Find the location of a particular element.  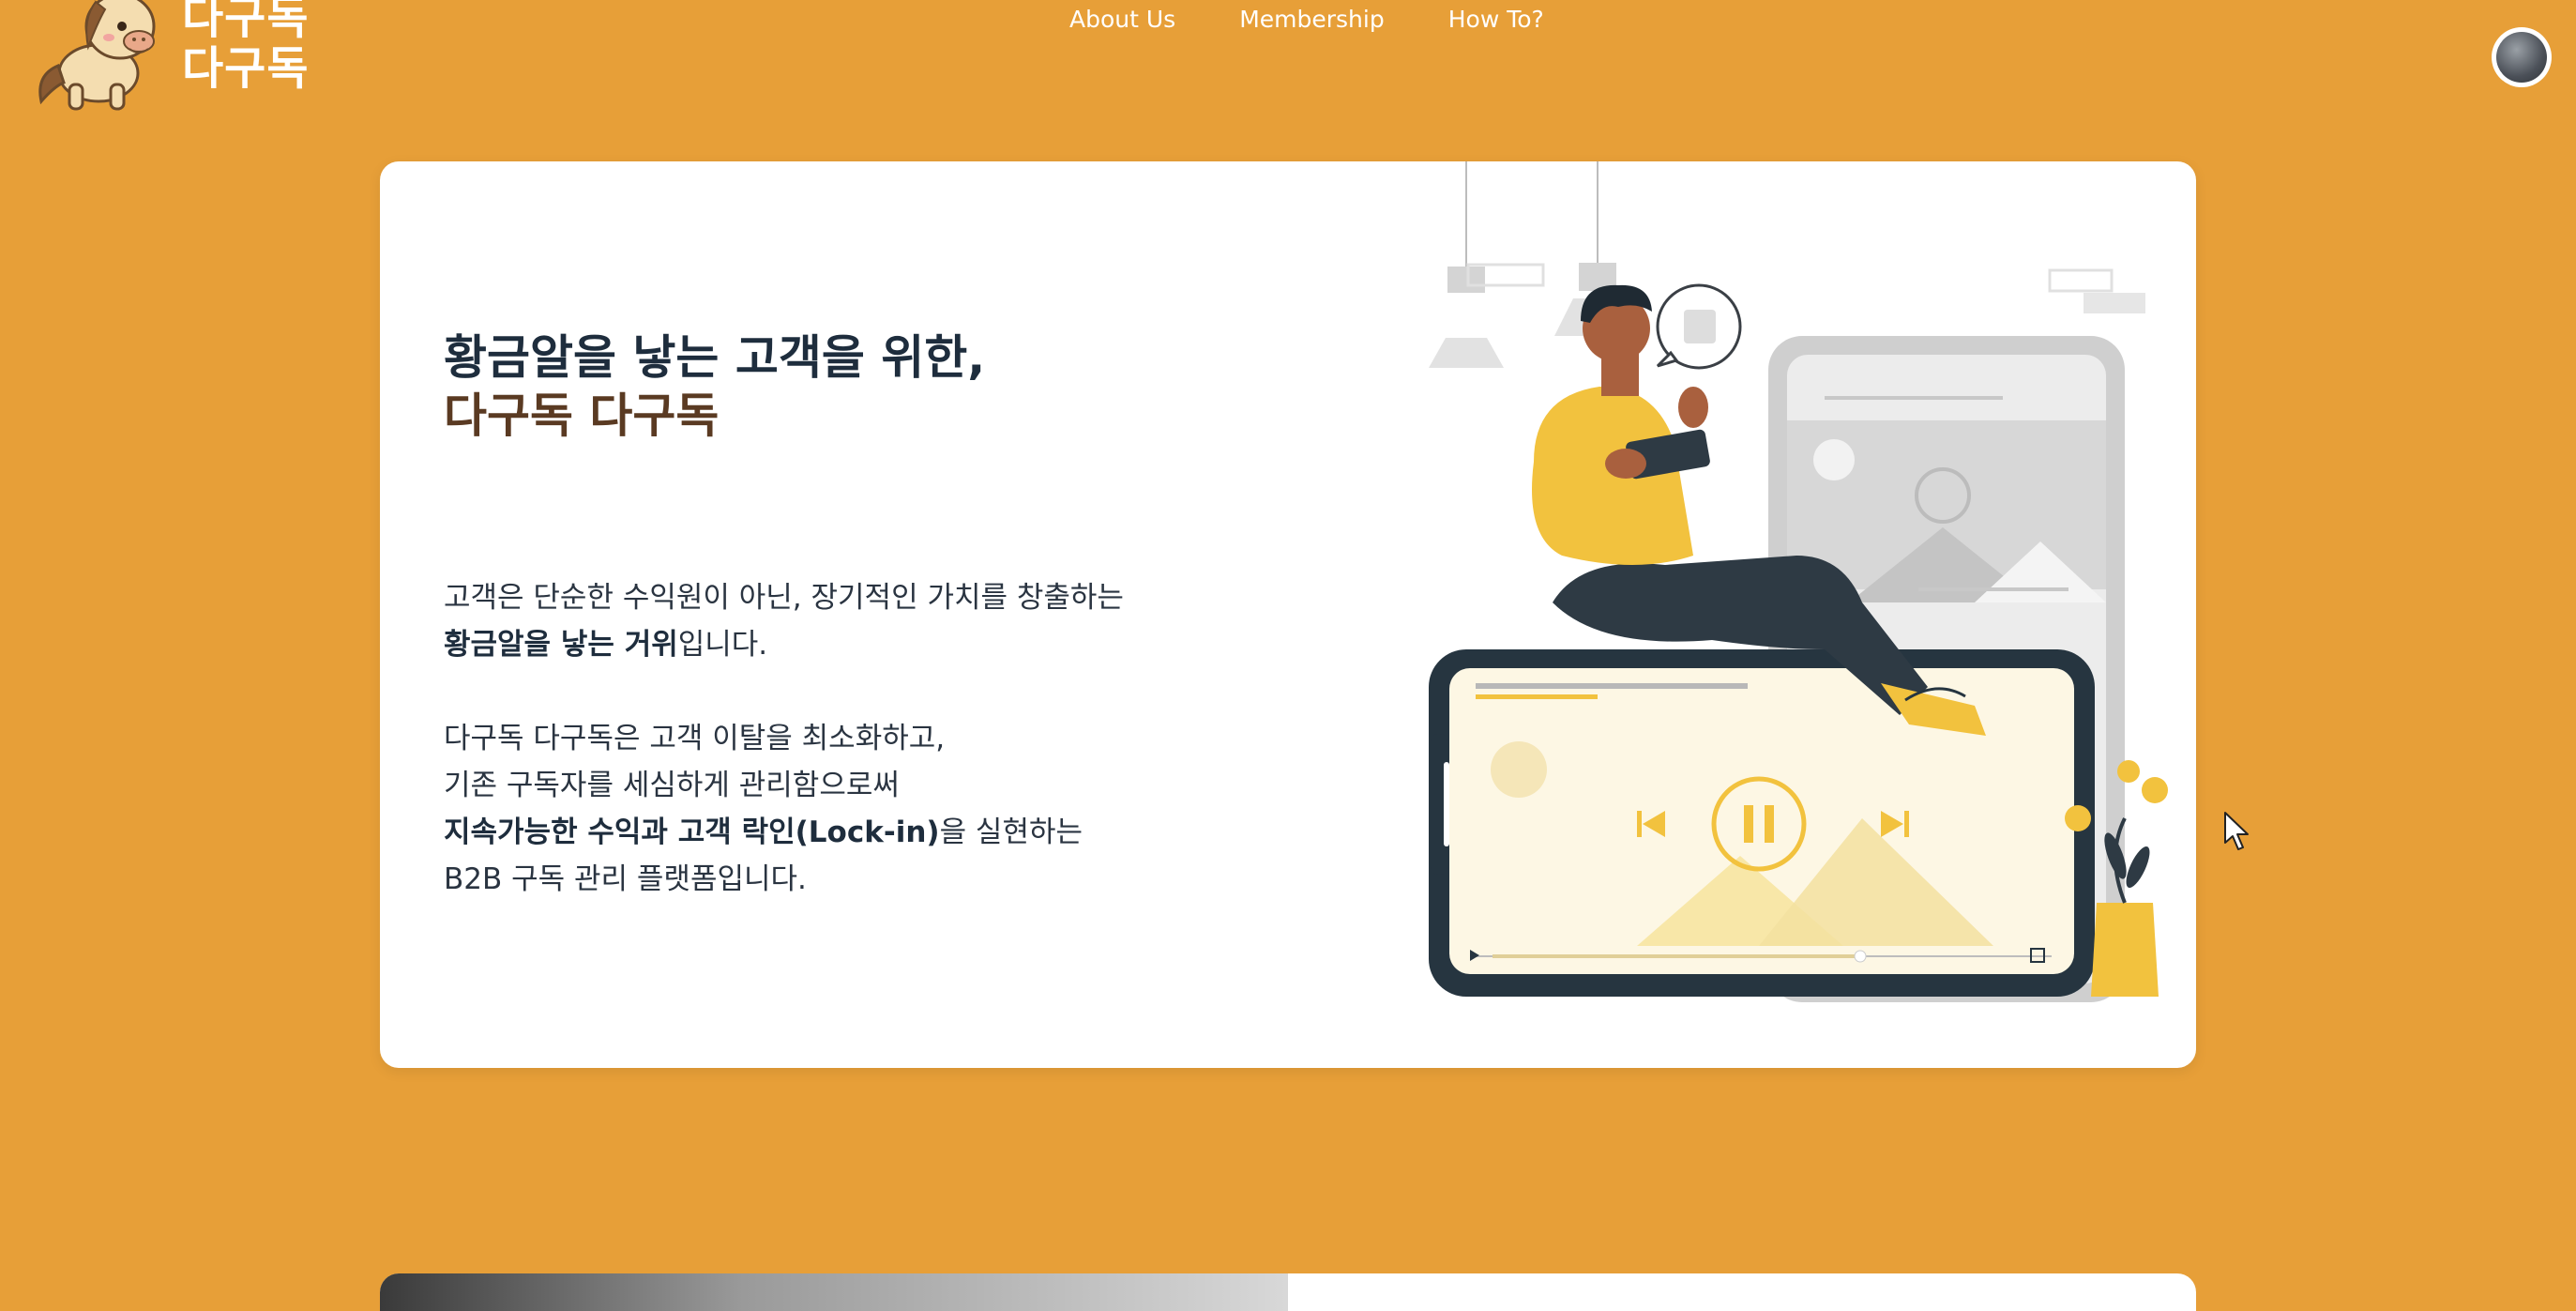

nav-how-to: How To? is located at coordinates (1496, 19).